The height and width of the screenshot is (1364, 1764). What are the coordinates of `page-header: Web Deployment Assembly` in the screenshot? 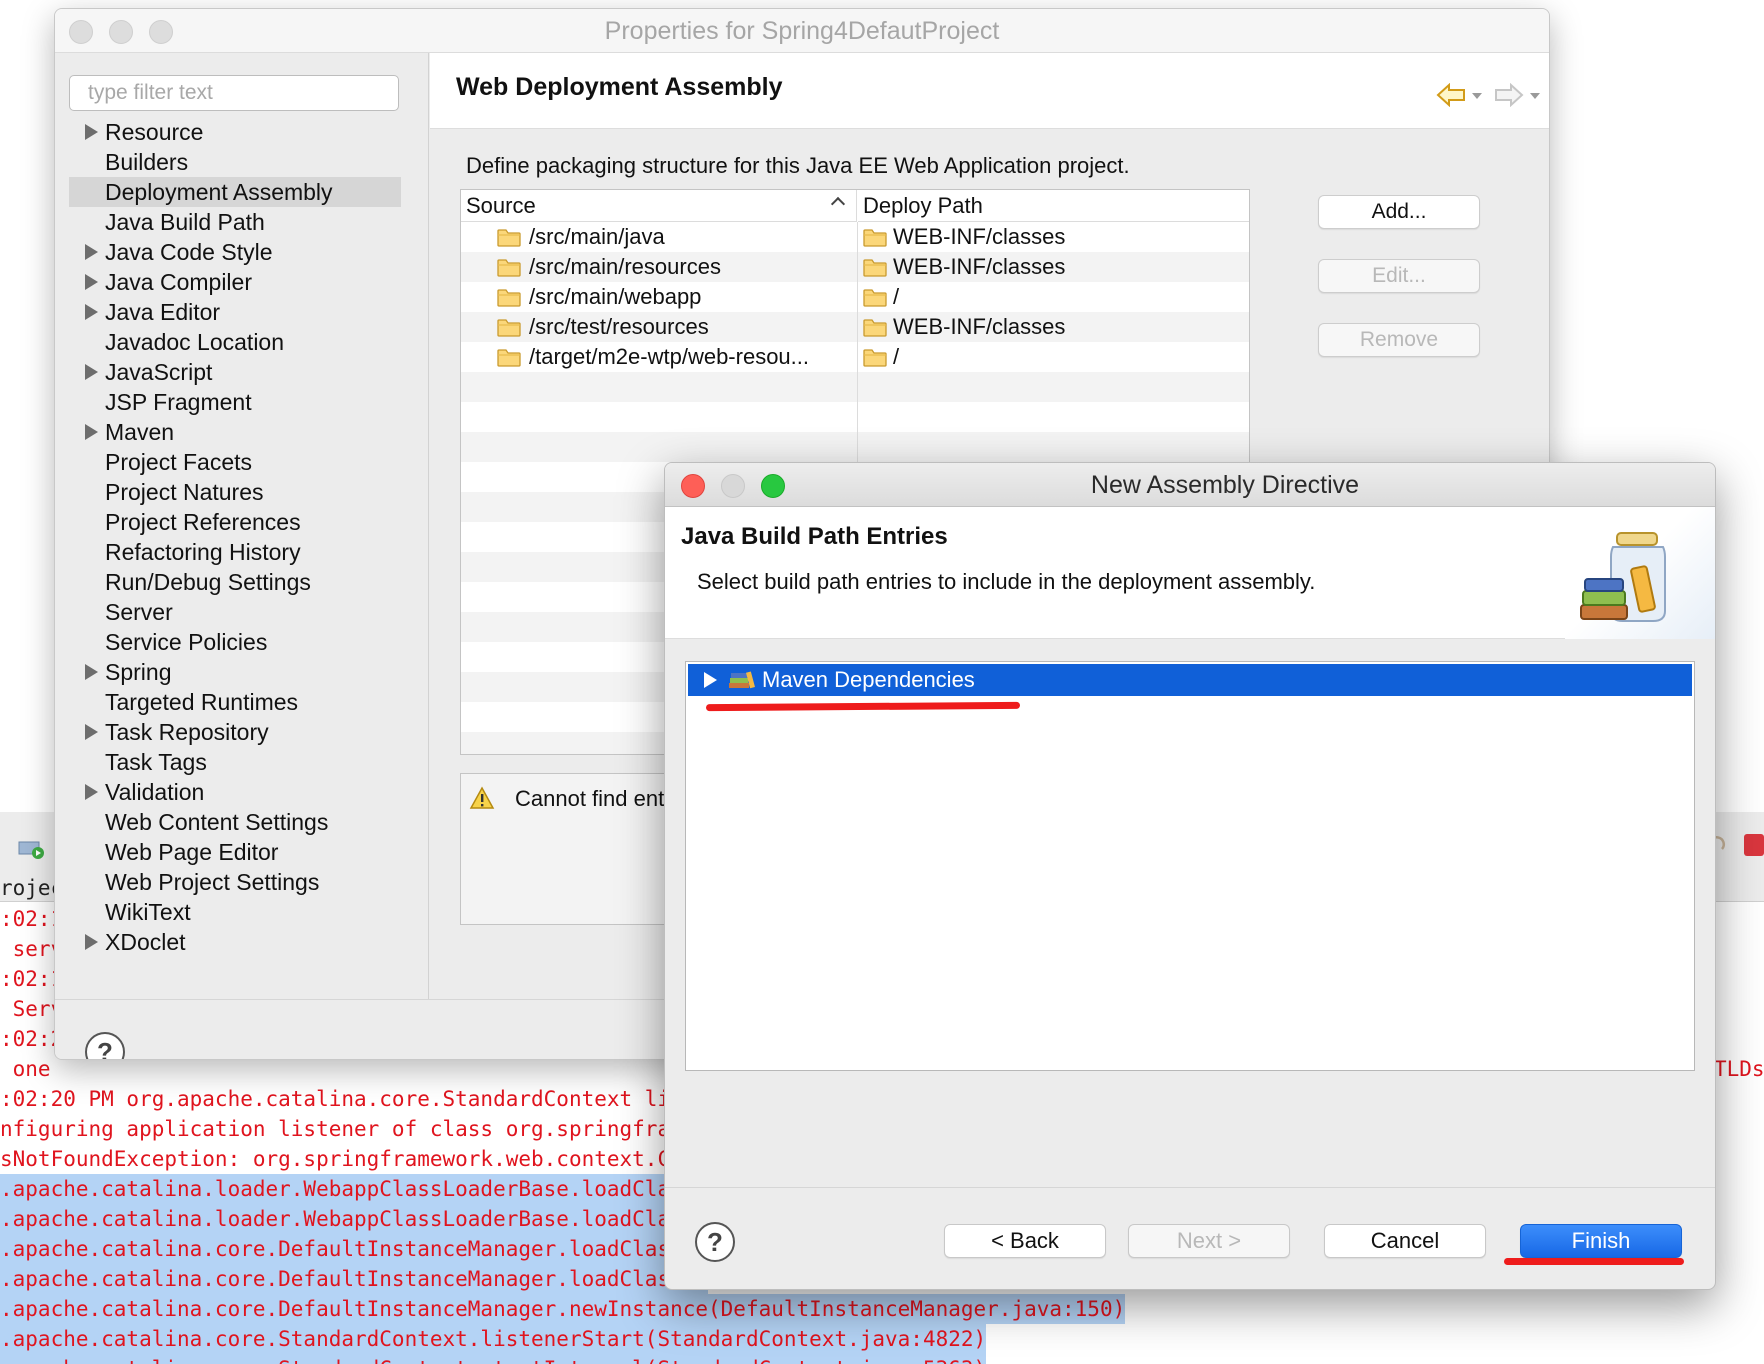 It's located at (989, 91).